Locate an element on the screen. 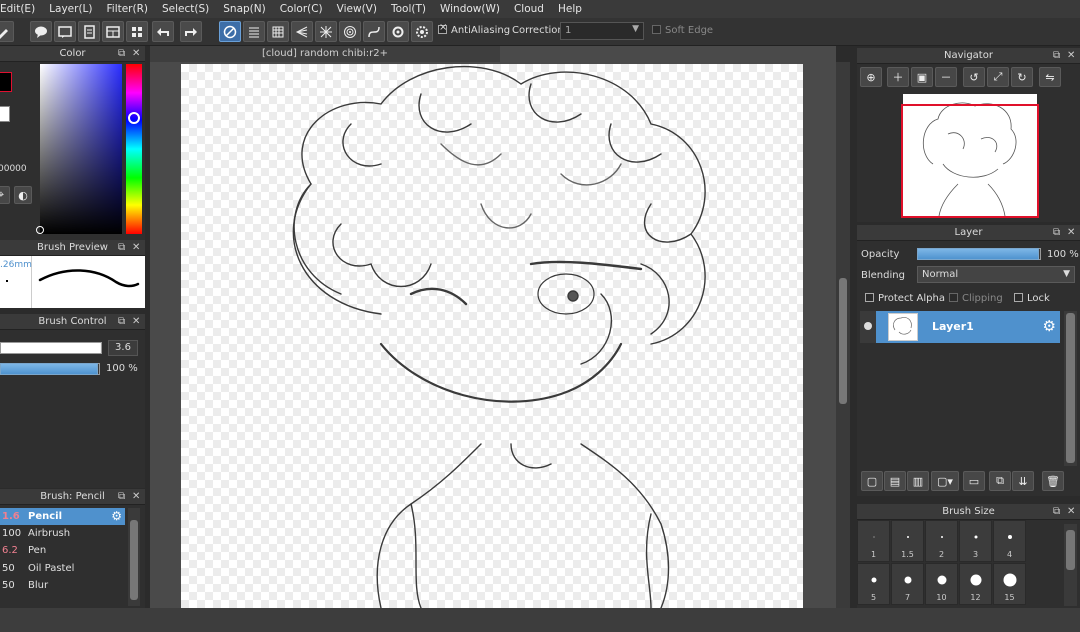  secondary-color-swatch is located at coordinates (5, 114).